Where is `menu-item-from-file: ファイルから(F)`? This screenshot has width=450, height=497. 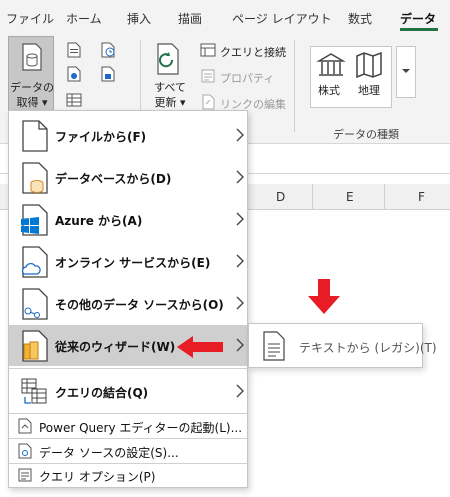
menu-item-from-file: ファイルから(F) is located at coordinates (128, 135).